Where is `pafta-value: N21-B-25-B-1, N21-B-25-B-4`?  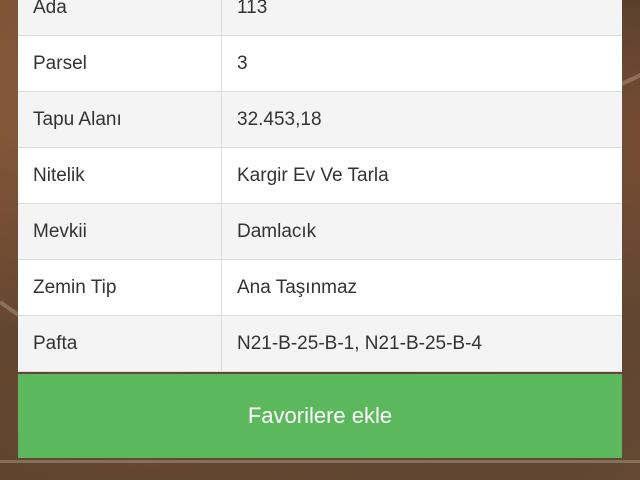
pafta-value: N21-B-25-B-1, N21-B-25-B-4 is located at coordinates (359, 343).